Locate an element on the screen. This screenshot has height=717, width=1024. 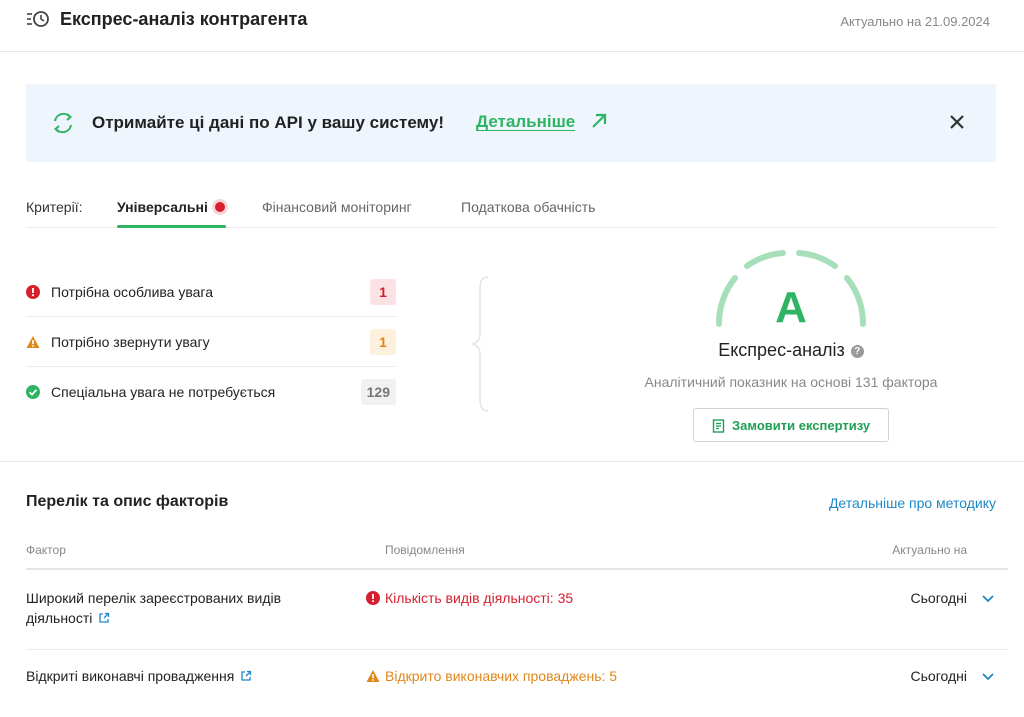
analysis-title: Експрес-аналіз? is located at coordinates (791, 350).